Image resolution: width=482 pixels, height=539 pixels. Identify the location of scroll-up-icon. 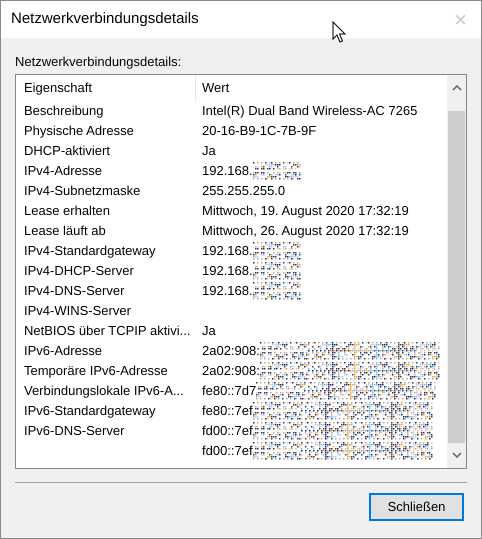
(457, 88).